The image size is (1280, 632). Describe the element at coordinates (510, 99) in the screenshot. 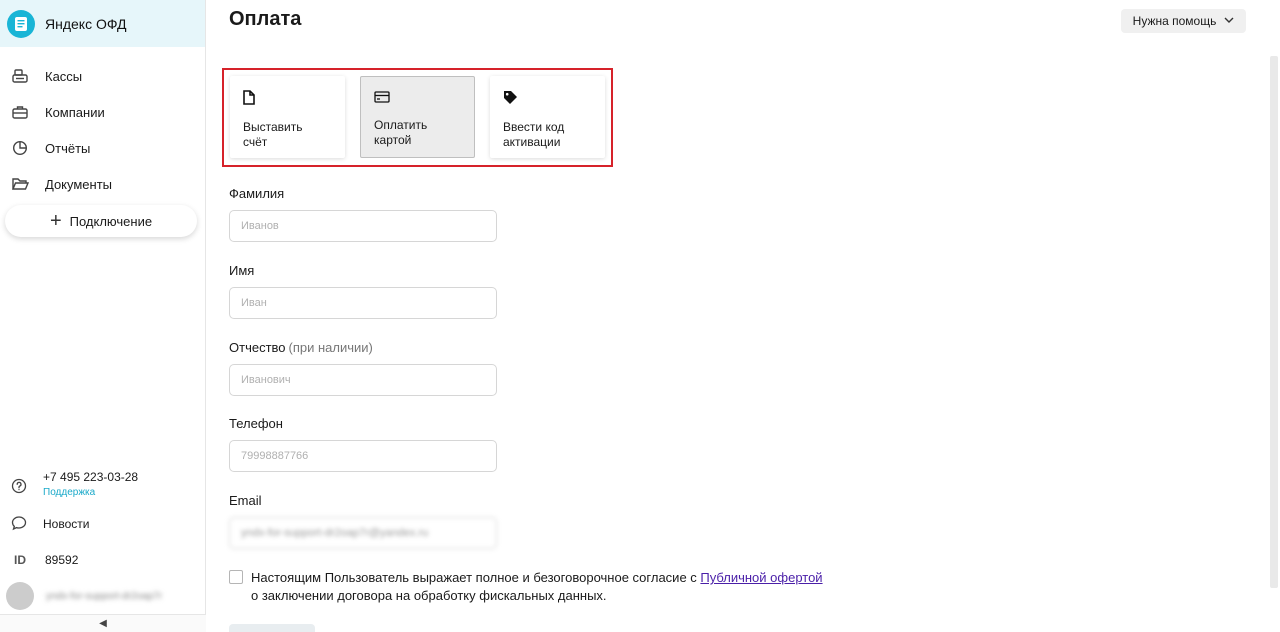

I see `tag-icon` at that location.